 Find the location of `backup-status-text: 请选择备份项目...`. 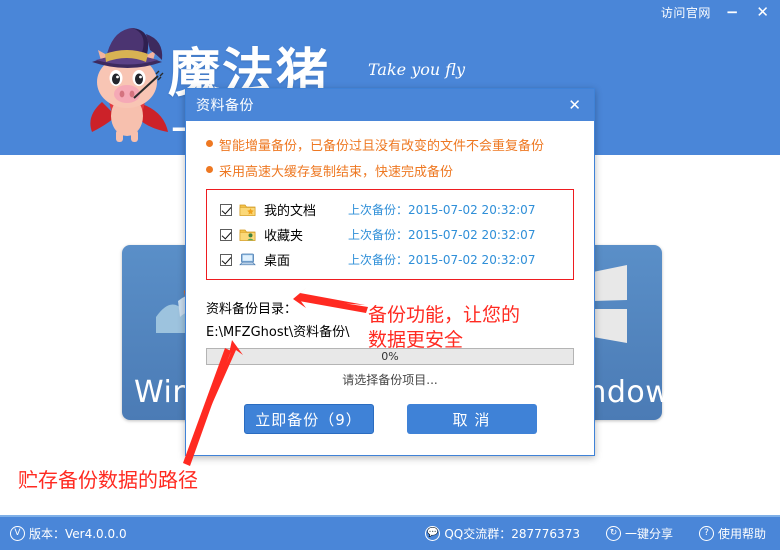

backup-status-text: 请选择备份项目... is located at coordinates (390, 380).